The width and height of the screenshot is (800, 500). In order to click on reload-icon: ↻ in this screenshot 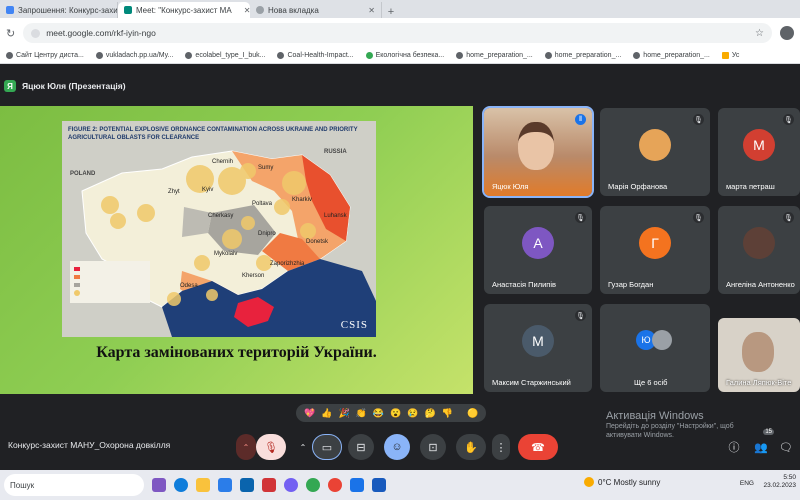, I will do `click(10, 33)`.